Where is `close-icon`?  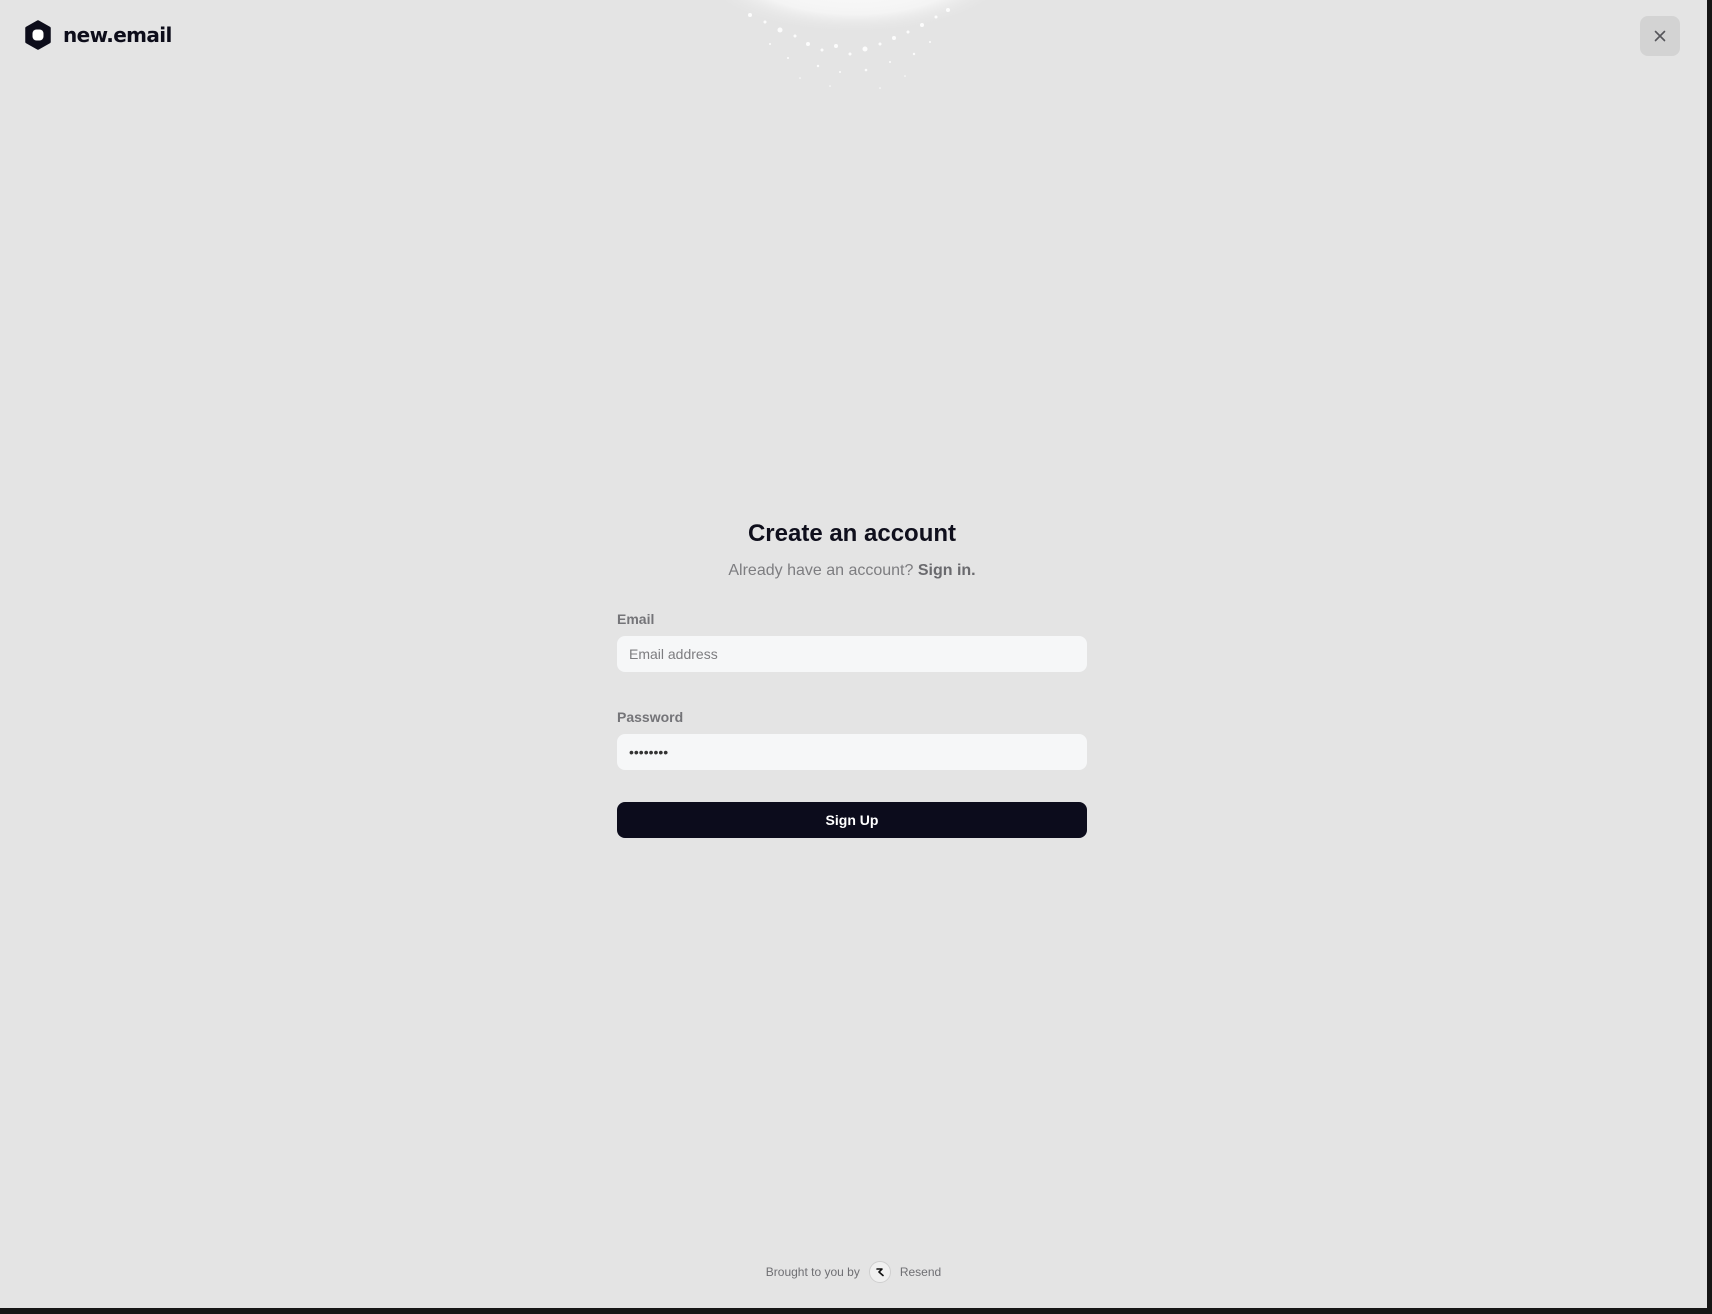
close-icon is located at coordinates (1660, 36).